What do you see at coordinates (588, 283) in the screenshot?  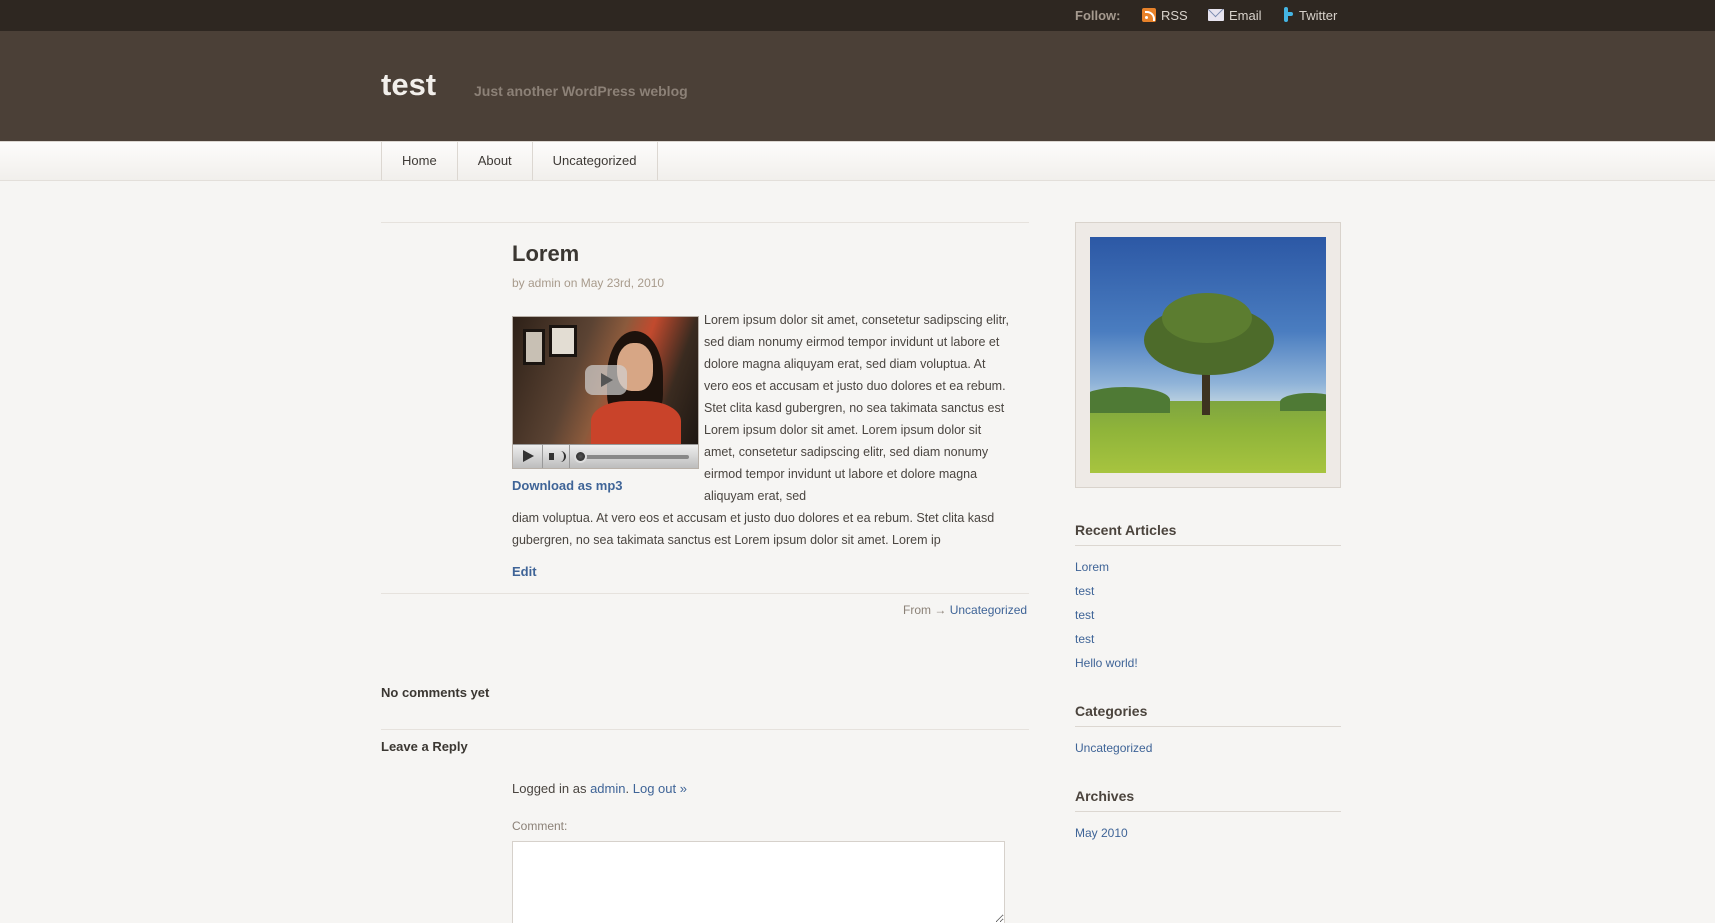 I see `post-meta: by admin on May 23rd, 2010` at bounding box center [588, 283].